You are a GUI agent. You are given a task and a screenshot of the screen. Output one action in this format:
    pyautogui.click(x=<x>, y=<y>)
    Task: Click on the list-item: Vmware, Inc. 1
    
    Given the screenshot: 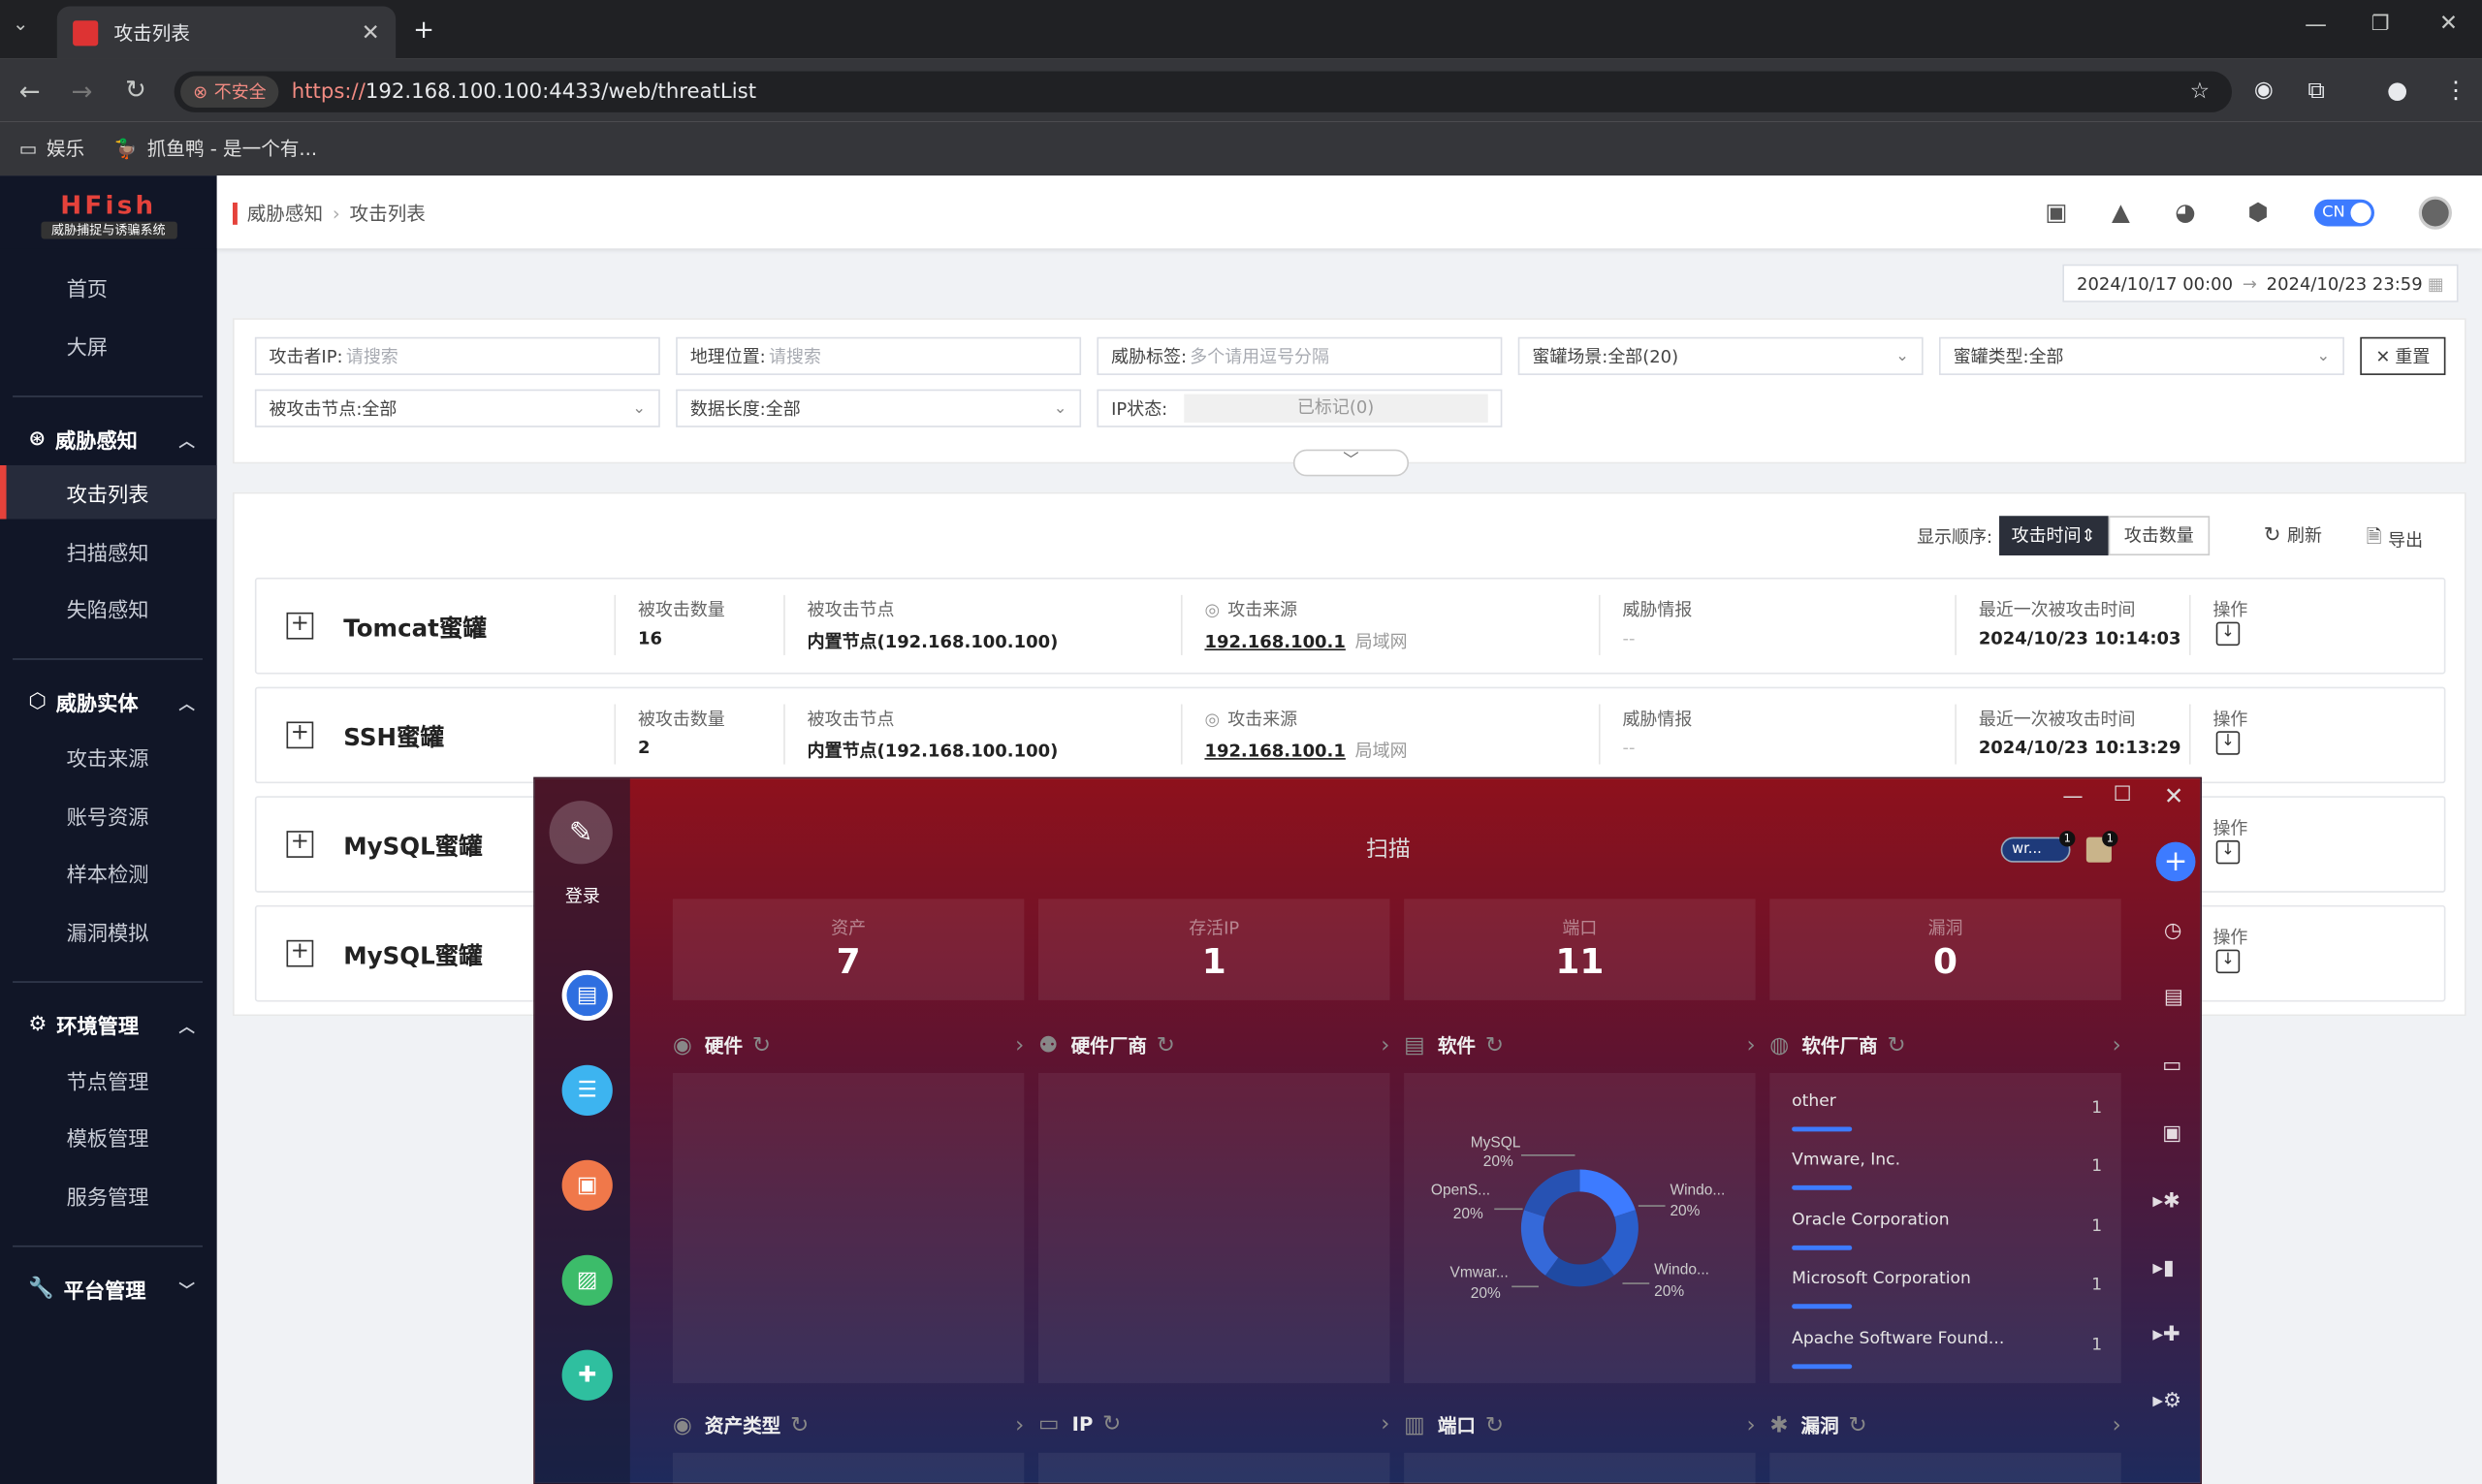 What is the action you would take?
    pyautogui.click(x=1947, y=1181)
    